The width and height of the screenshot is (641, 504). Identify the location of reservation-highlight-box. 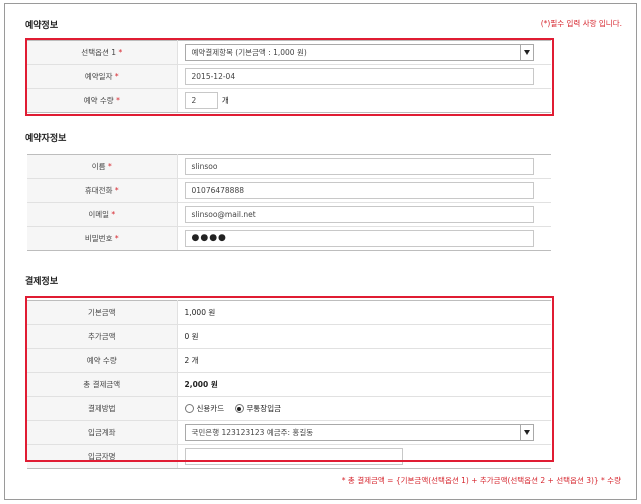
(289, 77).